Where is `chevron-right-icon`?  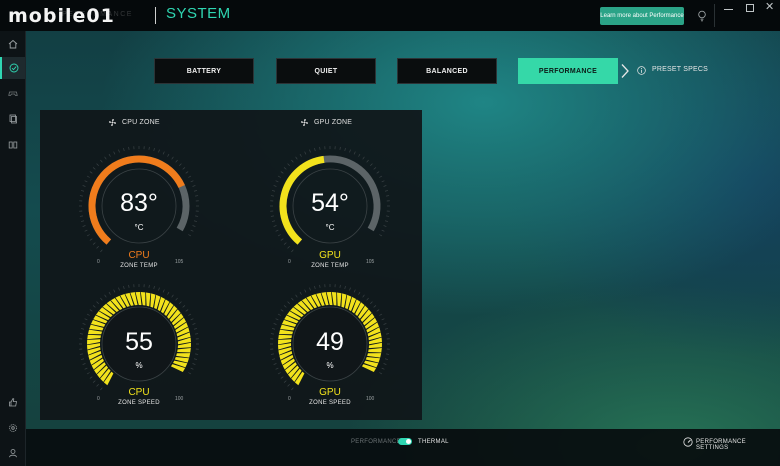 chevron-right-icon is located at coordinates (625, 71).